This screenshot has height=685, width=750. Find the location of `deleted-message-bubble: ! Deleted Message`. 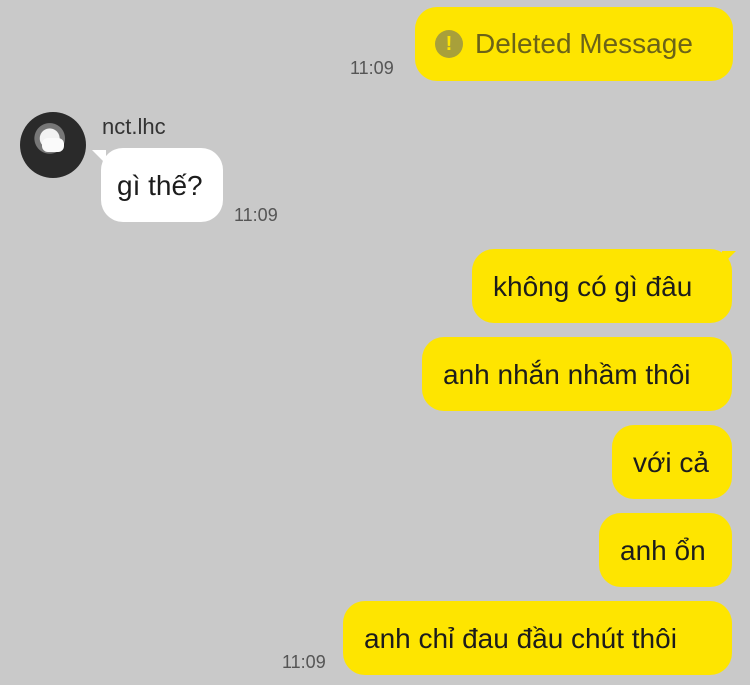

deleted-message-bubble: ! Deleted Message is located at coordinates (574, 44).